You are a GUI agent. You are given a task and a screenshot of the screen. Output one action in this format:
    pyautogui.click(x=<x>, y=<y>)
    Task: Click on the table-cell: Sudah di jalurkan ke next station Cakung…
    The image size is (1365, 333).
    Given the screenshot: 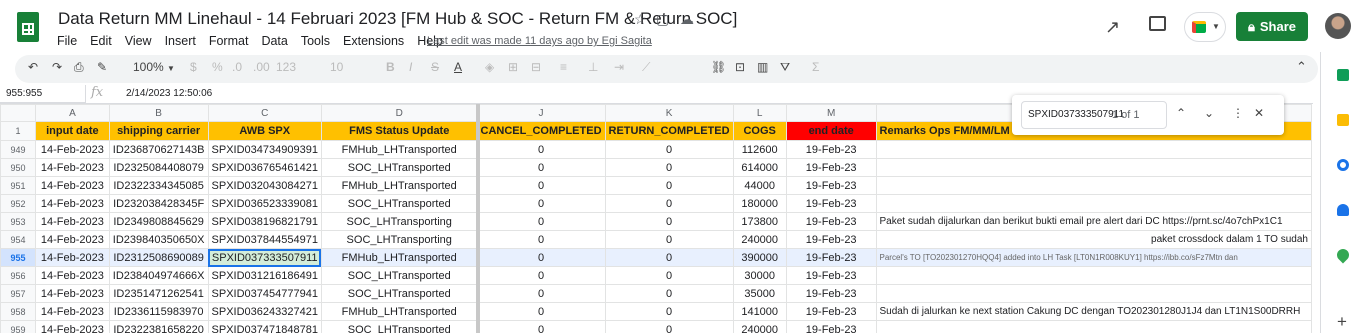 What is the action you would take?
    pyautogui.click(x=1093, y=311)
    